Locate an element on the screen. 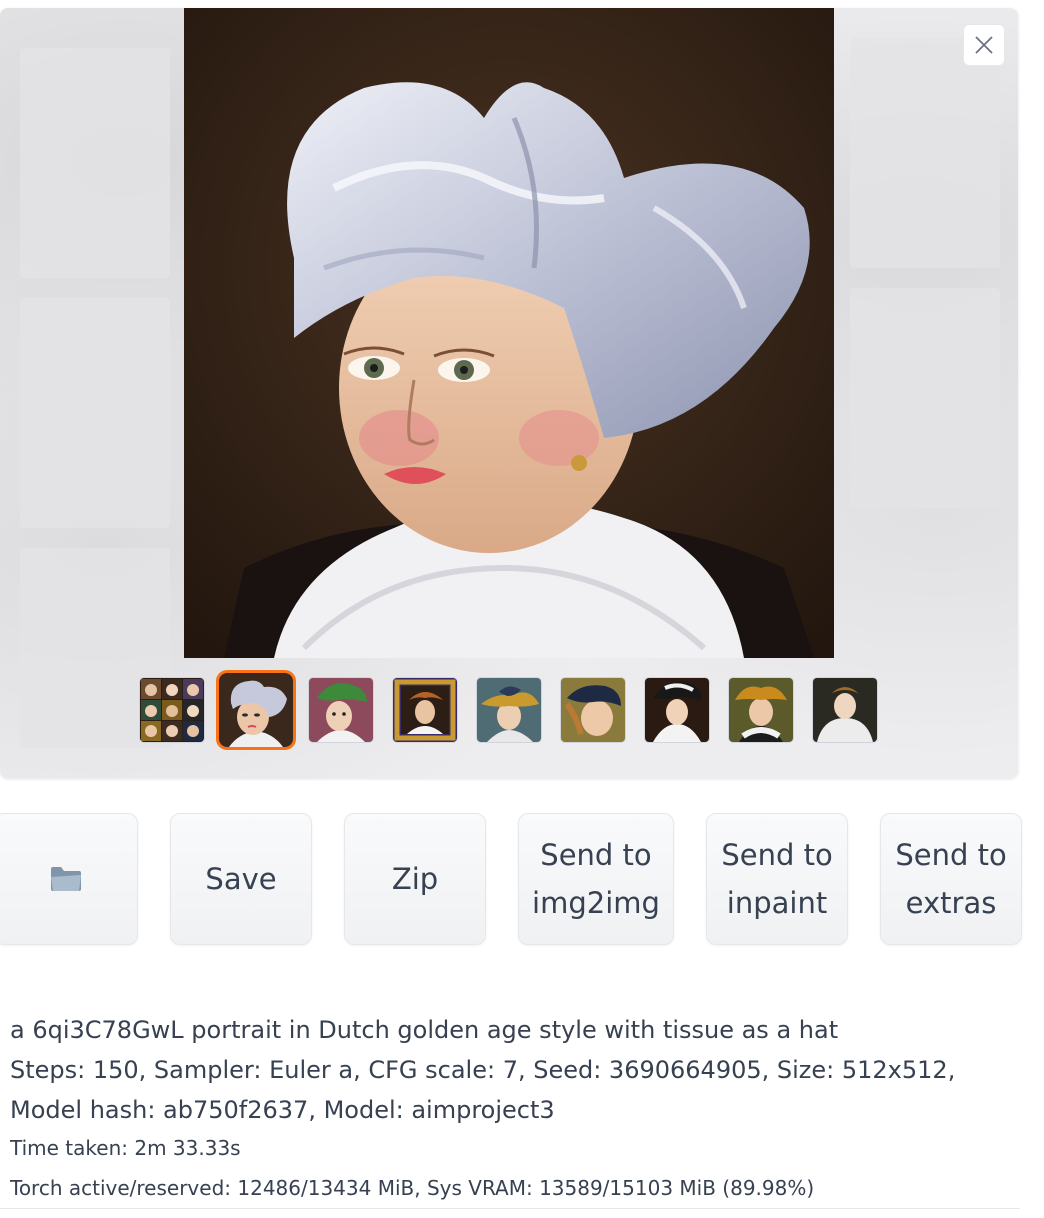 Image resolution: width=1044 pixels, height=1218 pixels. send-to-img2img-button: Send to img2img is located at coordinates (596, 879).